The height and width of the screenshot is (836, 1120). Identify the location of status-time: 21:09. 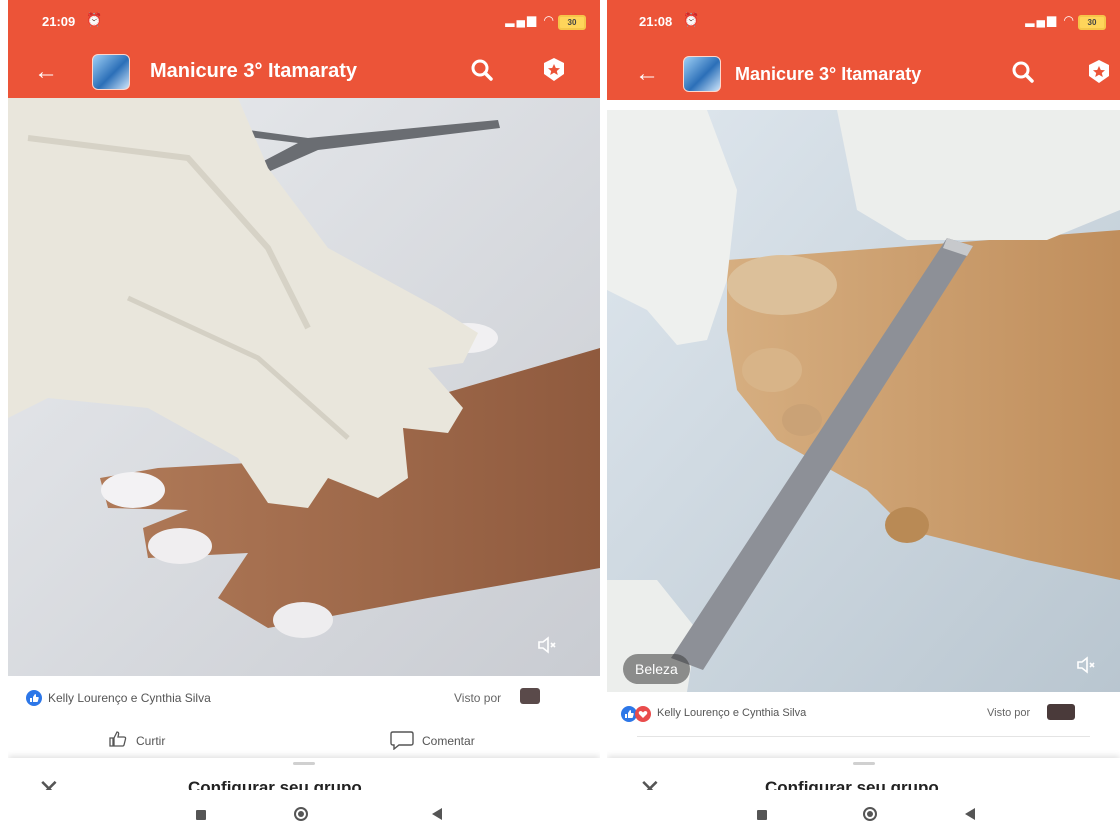
(59, 21).